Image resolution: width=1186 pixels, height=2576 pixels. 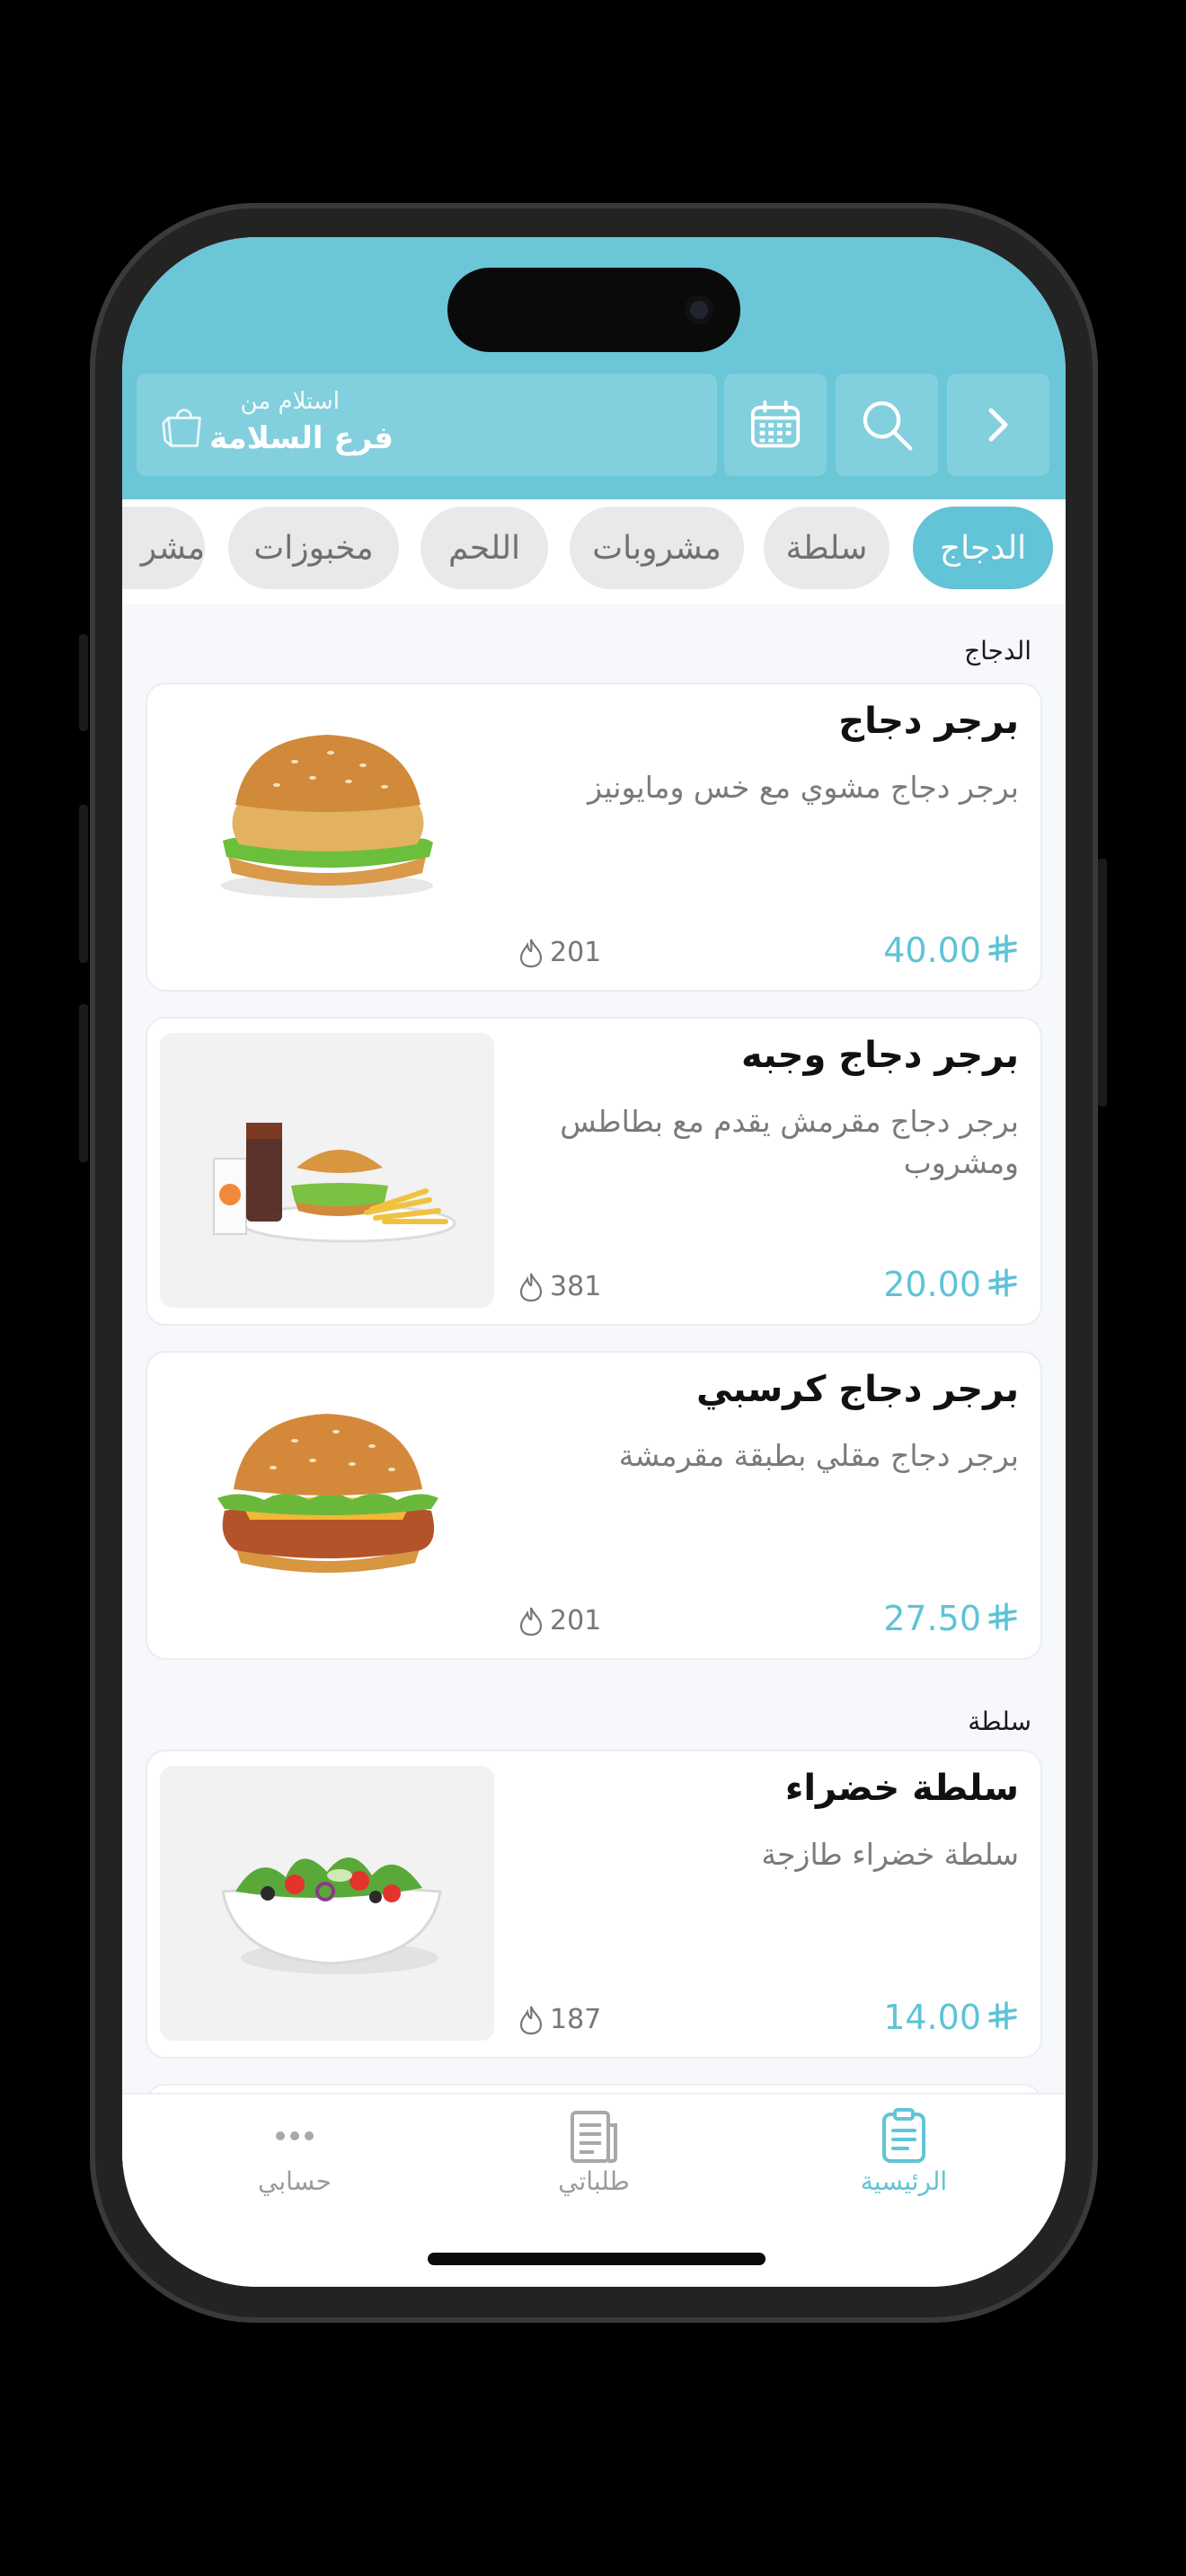 I want to click on search-icon, so click(x=888, y=426).